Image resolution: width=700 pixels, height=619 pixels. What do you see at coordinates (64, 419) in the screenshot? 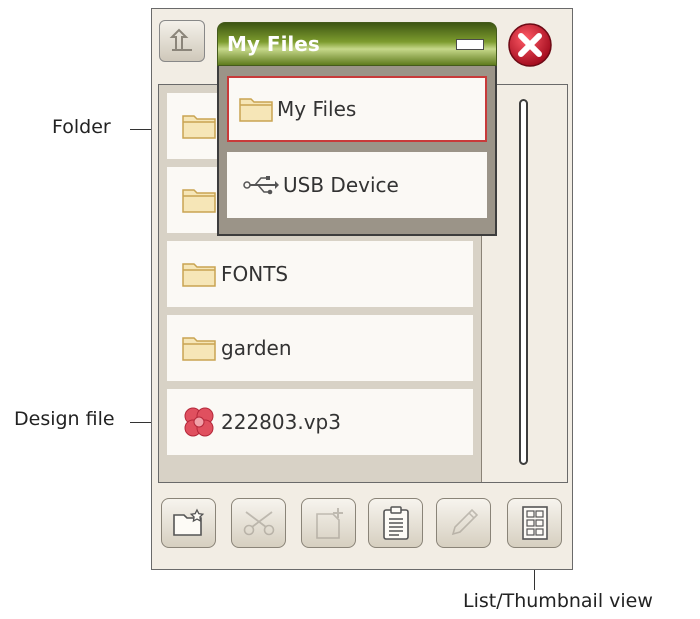
I see `design-file-callout: Design file` at bounding box center [64, 419].